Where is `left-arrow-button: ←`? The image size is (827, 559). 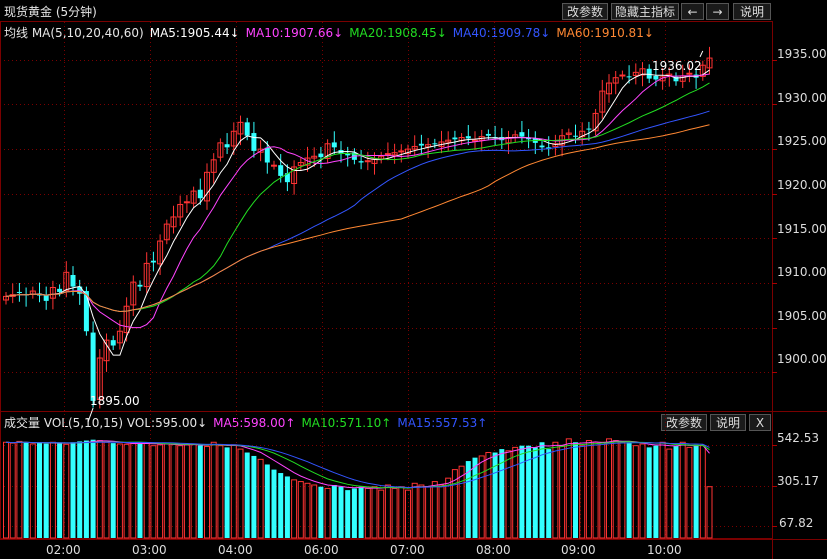
left-arrow-button: ← is located at coordinates (692, 11).